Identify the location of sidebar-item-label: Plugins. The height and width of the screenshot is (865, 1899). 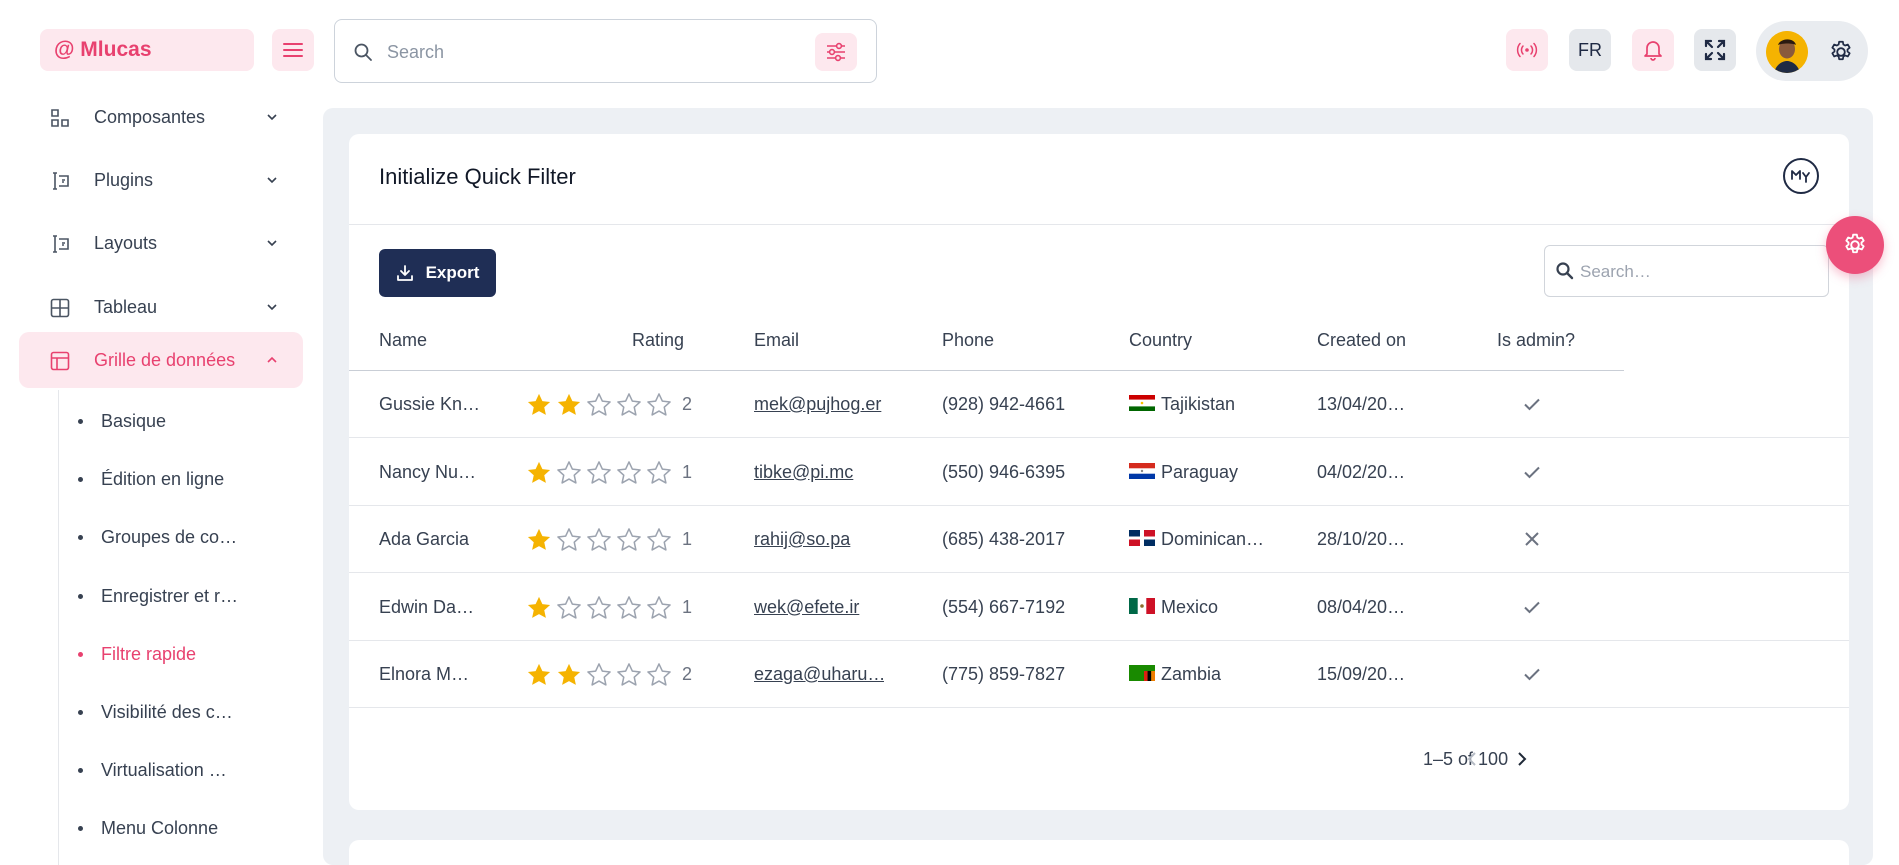
(124, 179).